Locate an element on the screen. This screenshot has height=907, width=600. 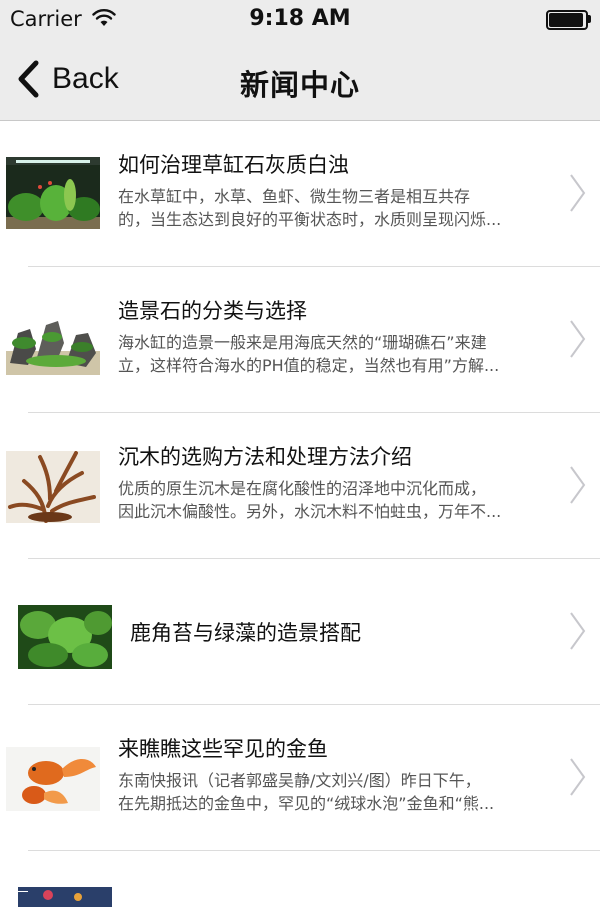
planted-aquarium-thumbnail is located at coordinates (53, 193).